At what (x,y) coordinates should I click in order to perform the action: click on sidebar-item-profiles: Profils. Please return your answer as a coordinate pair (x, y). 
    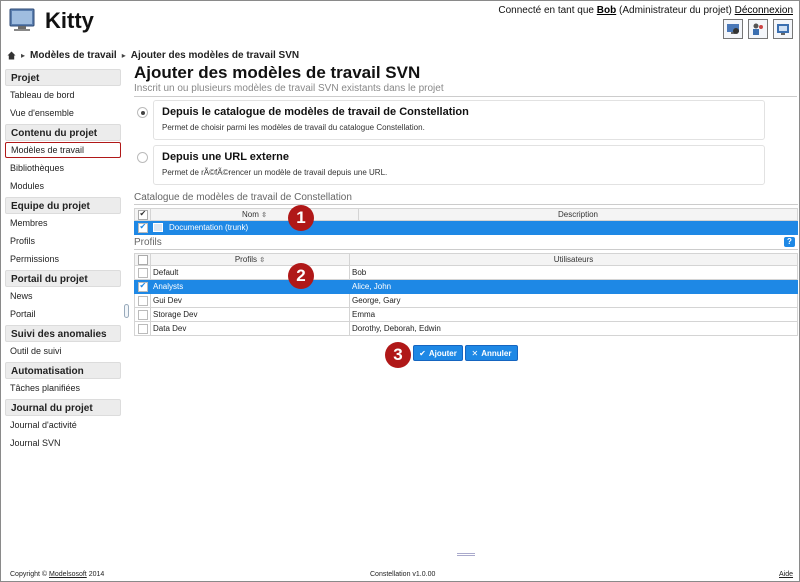
    Looking at the image, I should click on (63, 241).